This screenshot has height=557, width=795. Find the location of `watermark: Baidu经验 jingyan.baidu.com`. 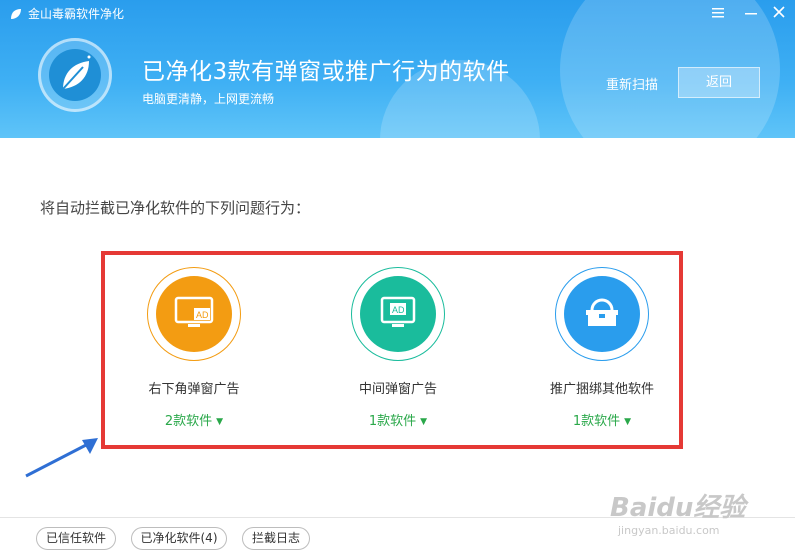

watermark: Baidu经验 jingyan.baidu.com is located at coordinates (678, 515).